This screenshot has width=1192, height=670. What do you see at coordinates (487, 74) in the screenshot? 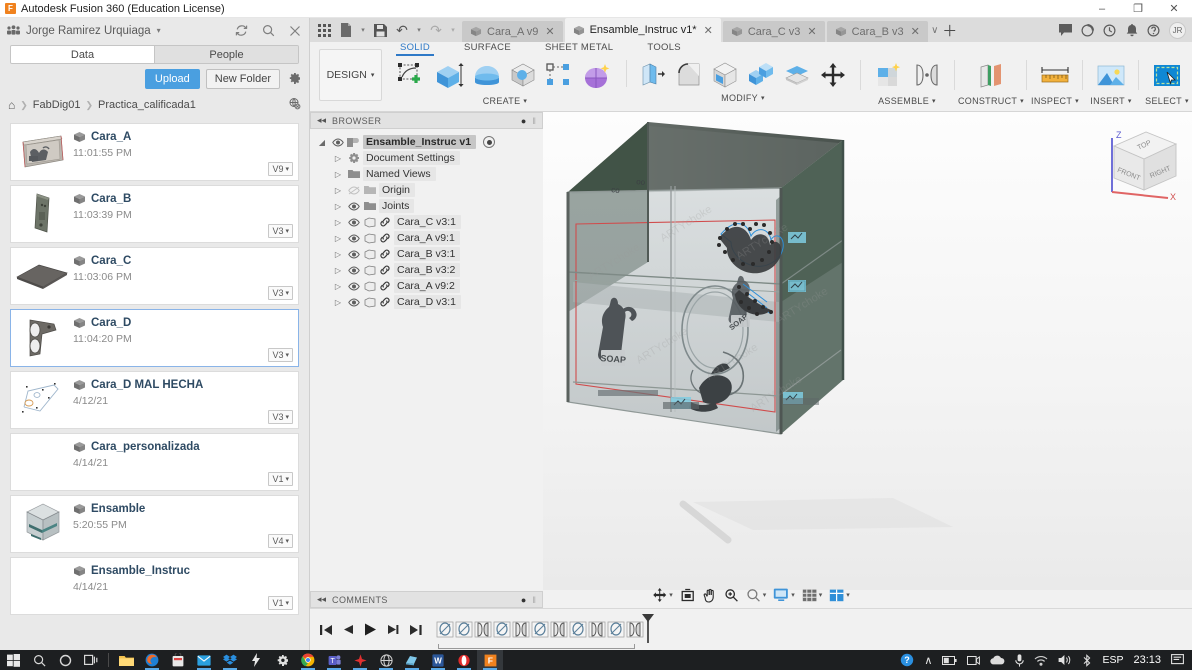
I see `revolve-icon` at bounding box center [487, 74].